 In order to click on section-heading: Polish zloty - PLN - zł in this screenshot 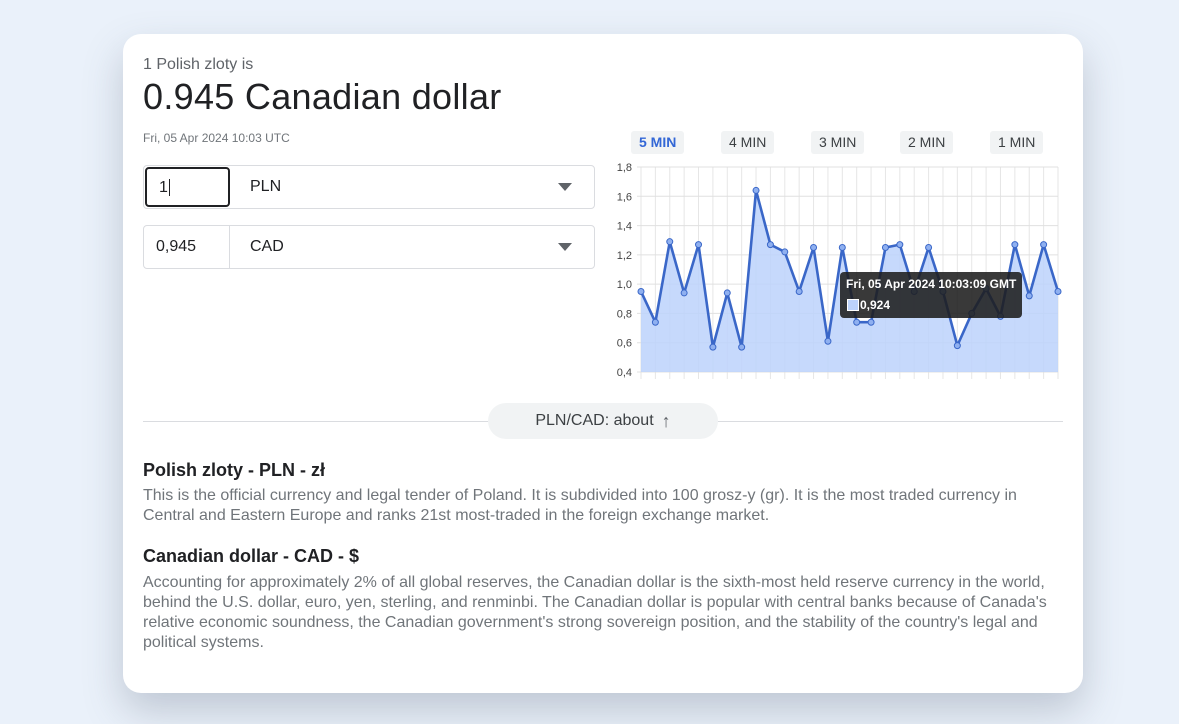, I will do `click(234, 470)`.